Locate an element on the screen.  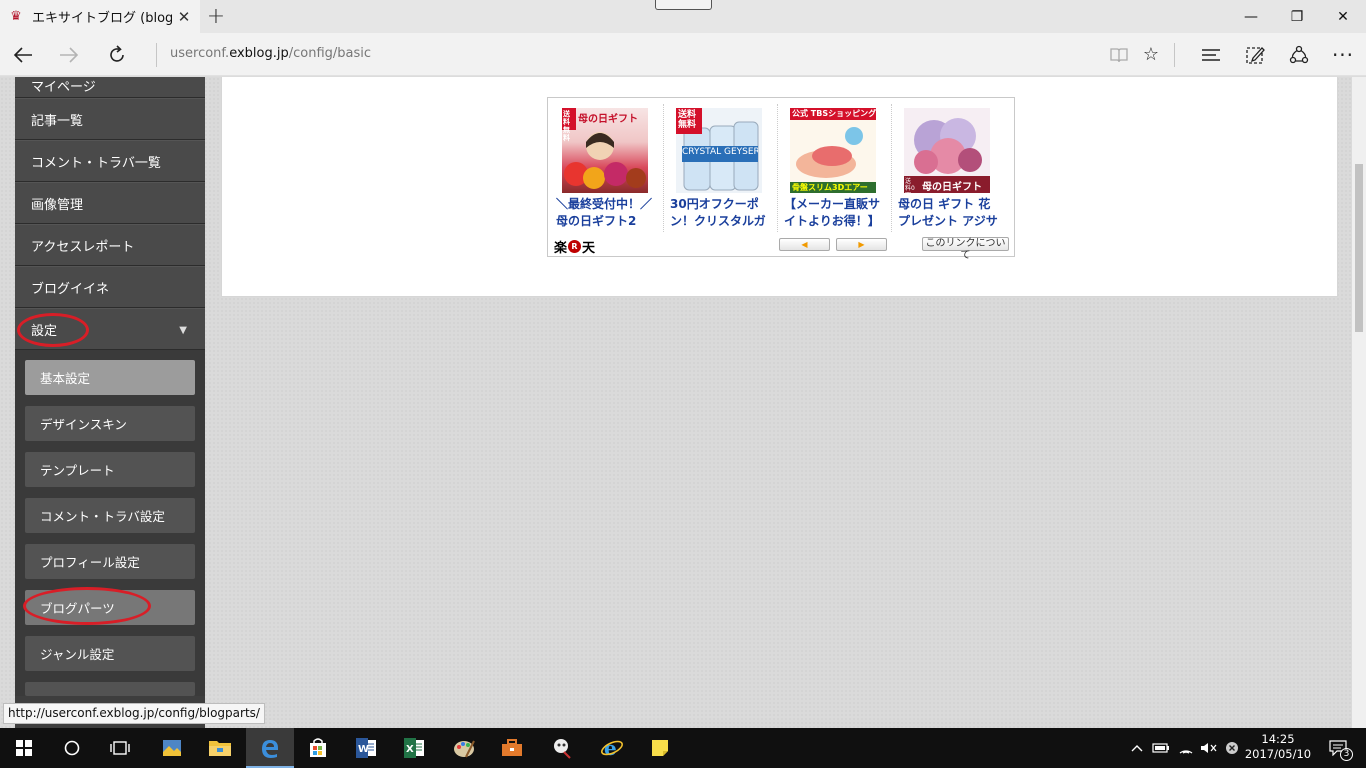
web-note-icon is located at coordinates (1255, 54).